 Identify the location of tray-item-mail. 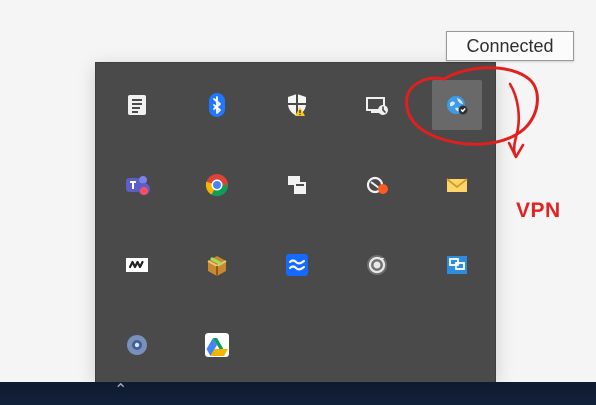
(457, 185).